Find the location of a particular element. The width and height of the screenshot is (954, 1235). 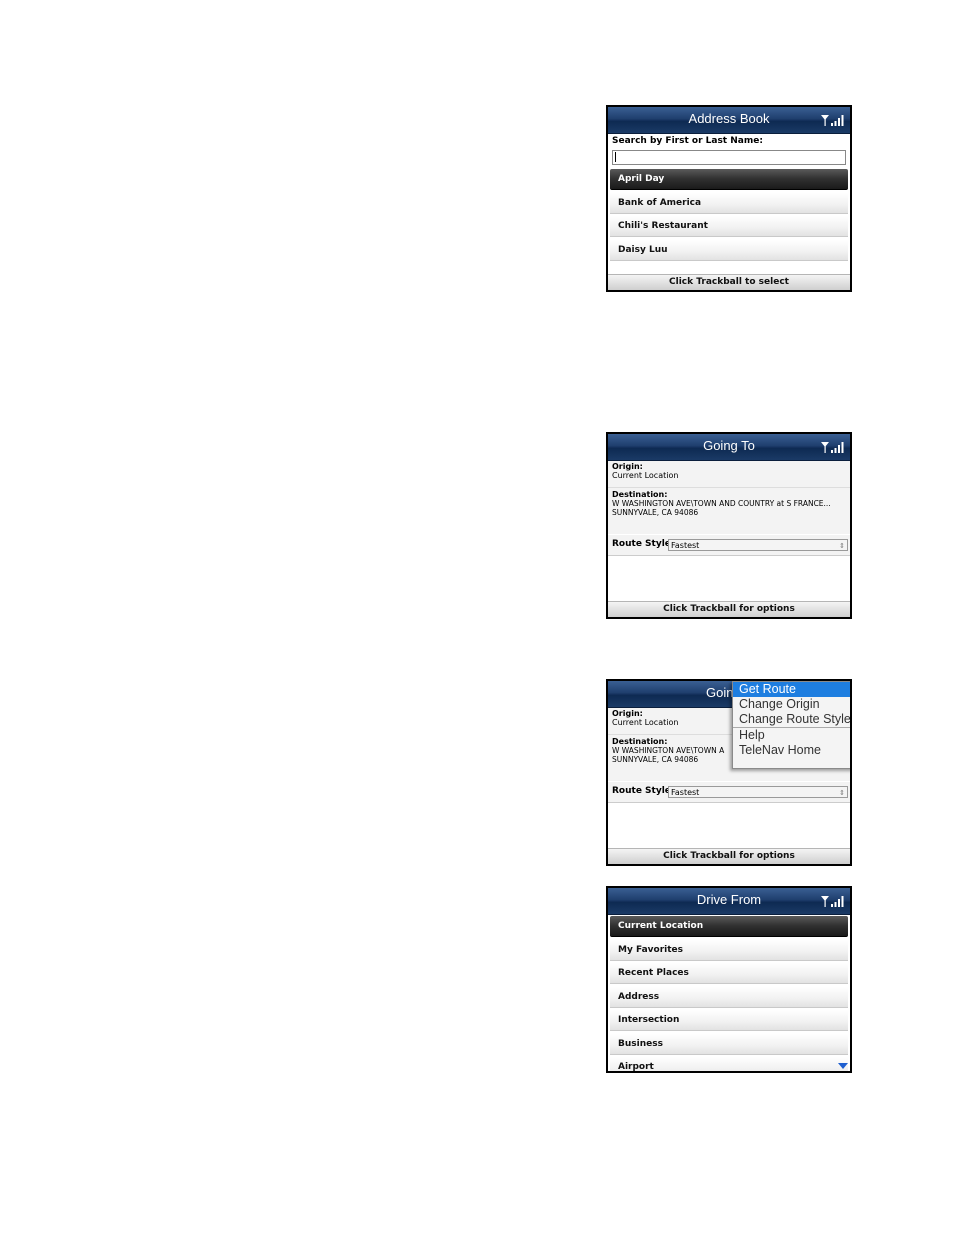

origin-value: Current Location is located at coordinates (645, 475).